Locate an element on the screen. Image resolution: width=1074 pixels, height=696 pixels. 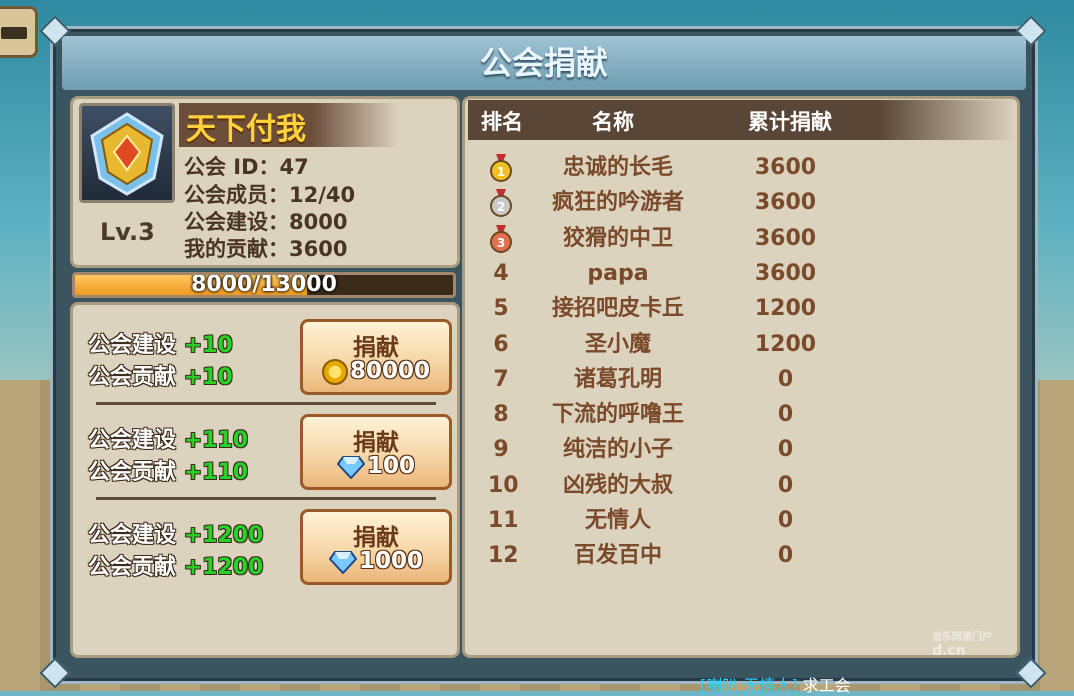
table-row: 4 papa 3600 is located at coordinates (738, 273).